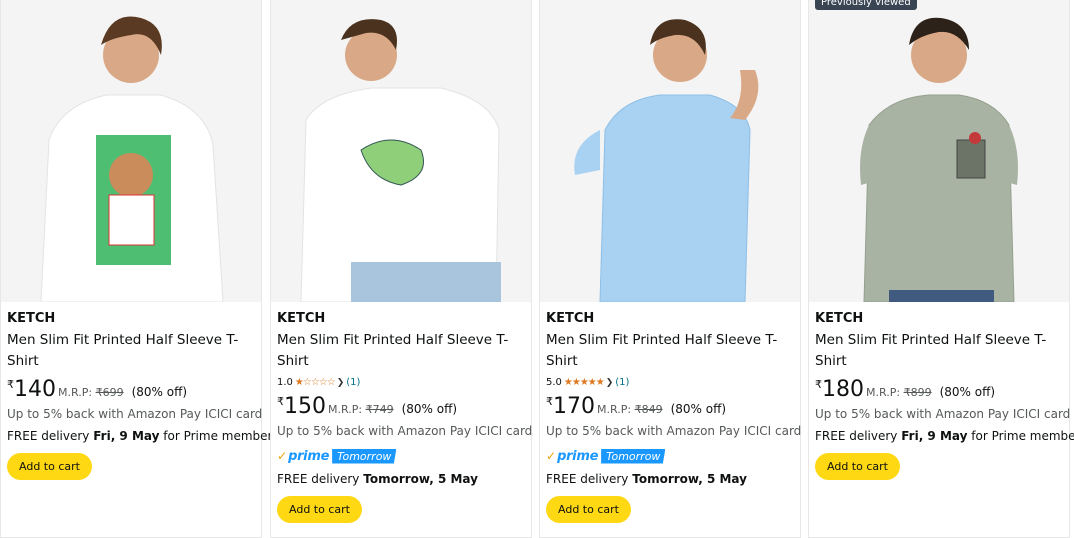 The height and width of the screenshot is (538, 1074). I want to click on price-row: ₹ 140 M.R.P: ₹699 (80% off), so click(131, 390).